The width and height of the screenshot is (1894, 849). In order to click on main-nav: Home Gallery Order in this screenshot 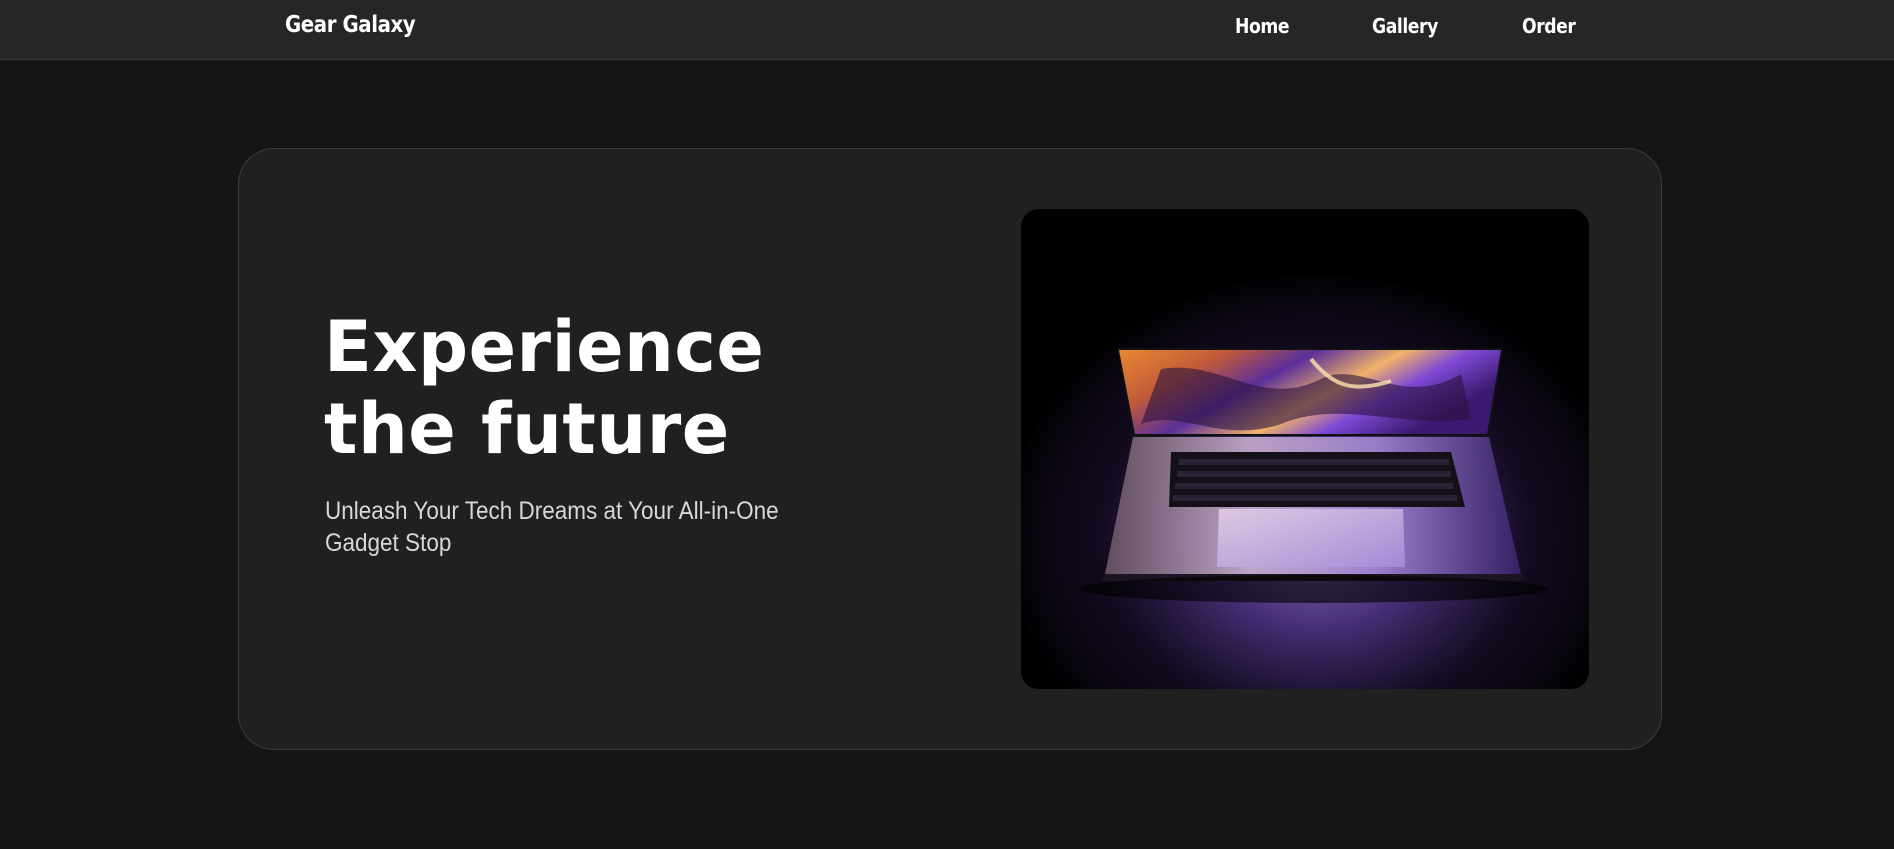, I will do `click(947, 29)`.